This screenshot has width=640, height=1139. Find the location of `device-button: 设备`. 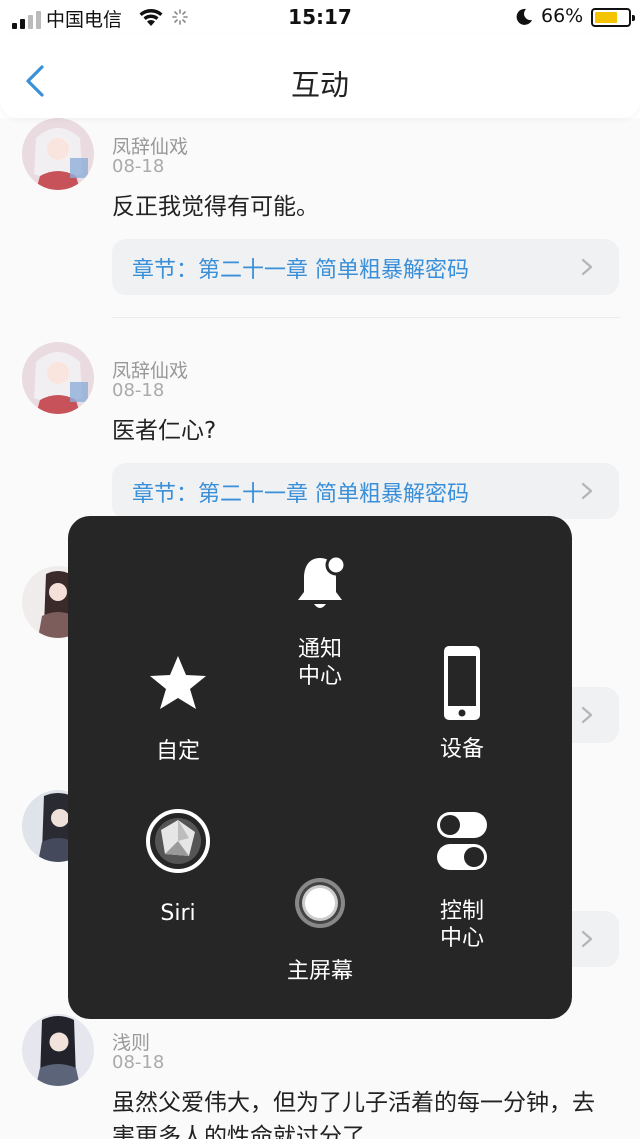

device-button: 设备 is located at coordinates (462, 703).